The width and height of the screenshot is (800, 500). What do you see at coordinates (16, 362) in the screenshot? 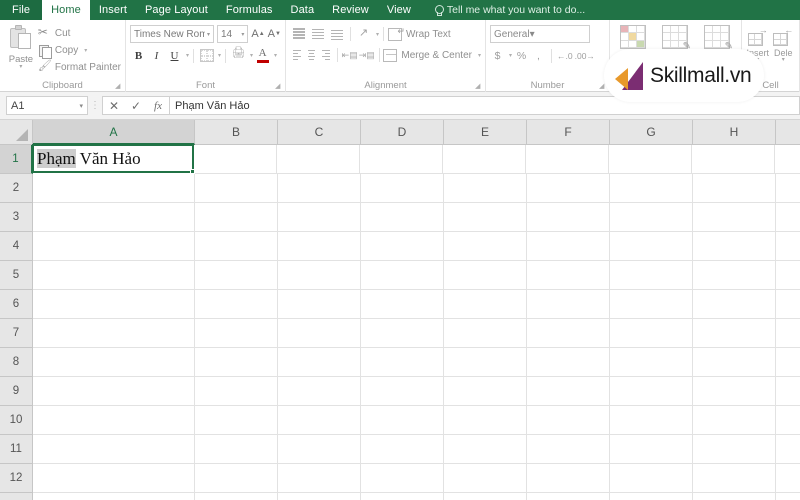
I see `row-header-8: 8` at bounding box center [16, 362].